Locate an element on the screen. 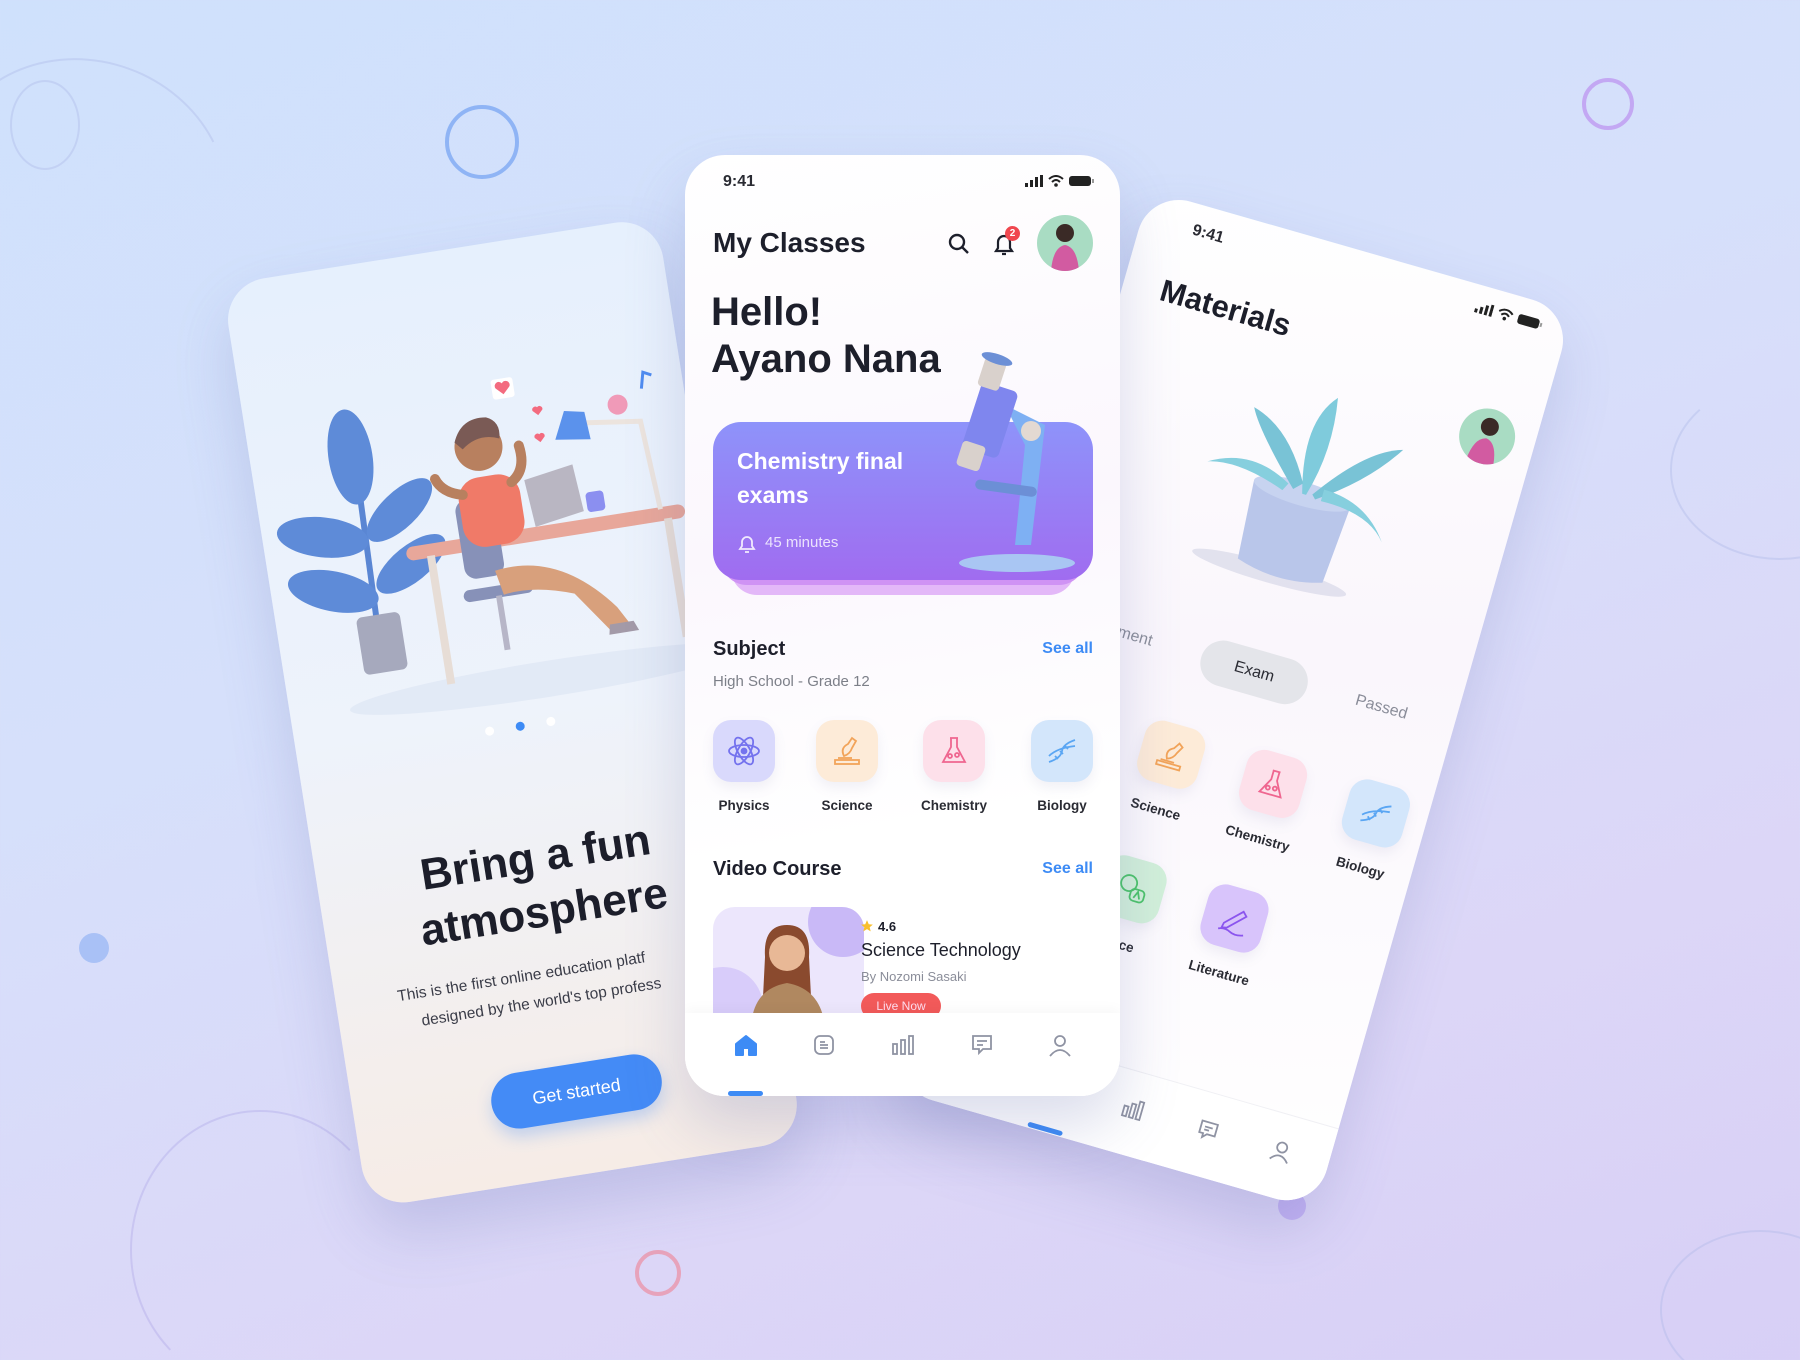  subject-physics-tile is located at coordinates (744, 751).